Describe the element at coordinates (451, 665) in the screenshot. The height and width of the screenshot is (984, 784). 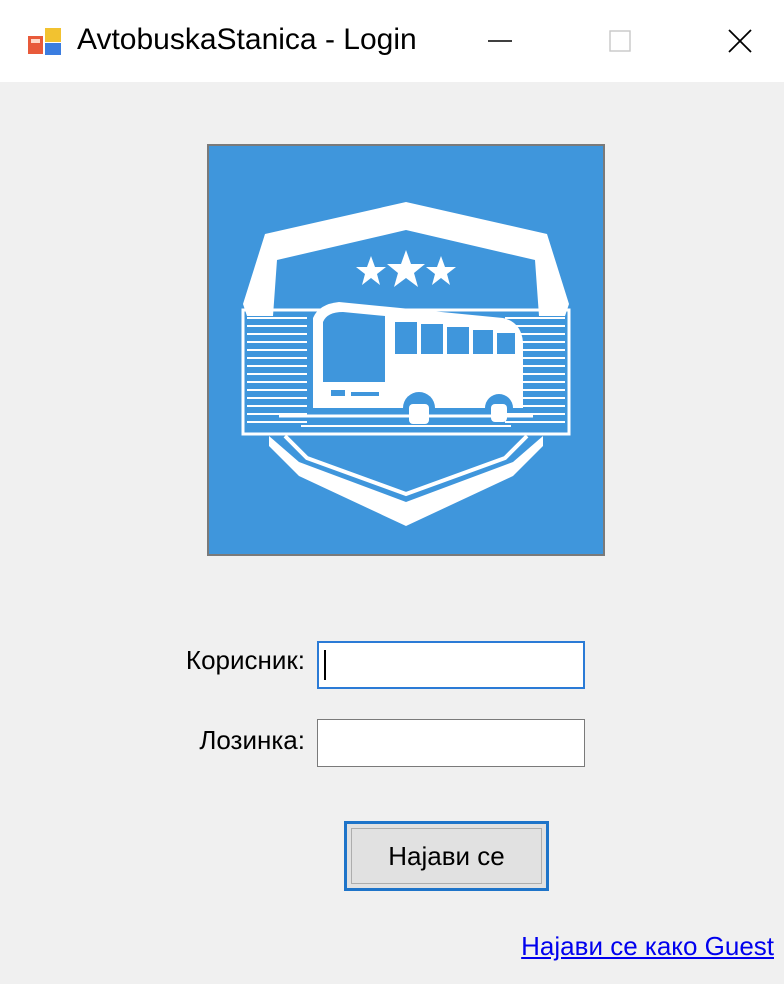
I see `username-input` at that location.